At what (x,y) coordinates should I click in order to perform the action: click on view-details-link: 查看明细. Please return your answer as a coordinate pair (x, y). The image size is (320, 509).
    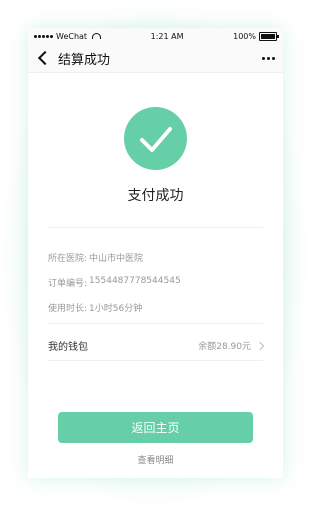
    Looking at the image, I should click on (155, 459).